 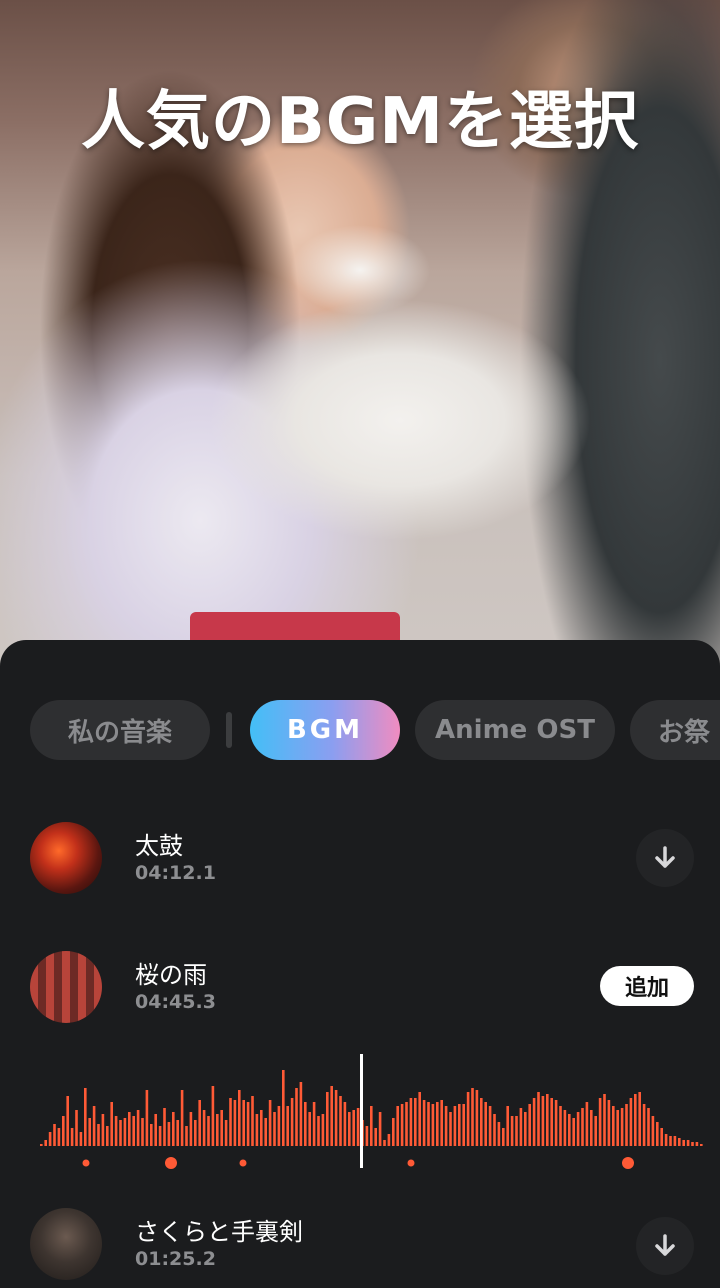 What do you see at coordinates (360, 1248) in the screenshot?
I see `track-item: さくらと手裏剣 01:25.2` at bounding box center [360, 1248].